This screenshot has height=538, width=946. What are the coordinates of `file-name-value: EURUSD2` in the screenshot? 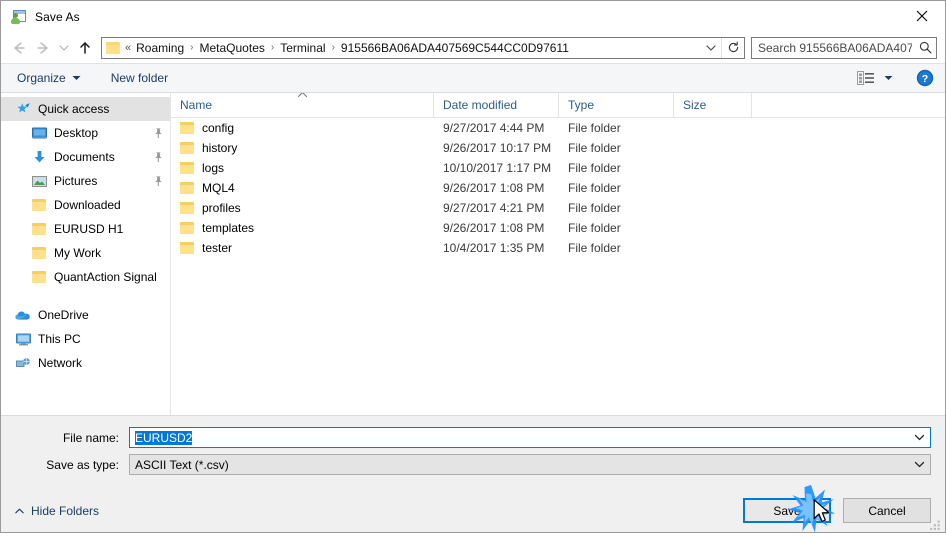 It's located at (519, 437).